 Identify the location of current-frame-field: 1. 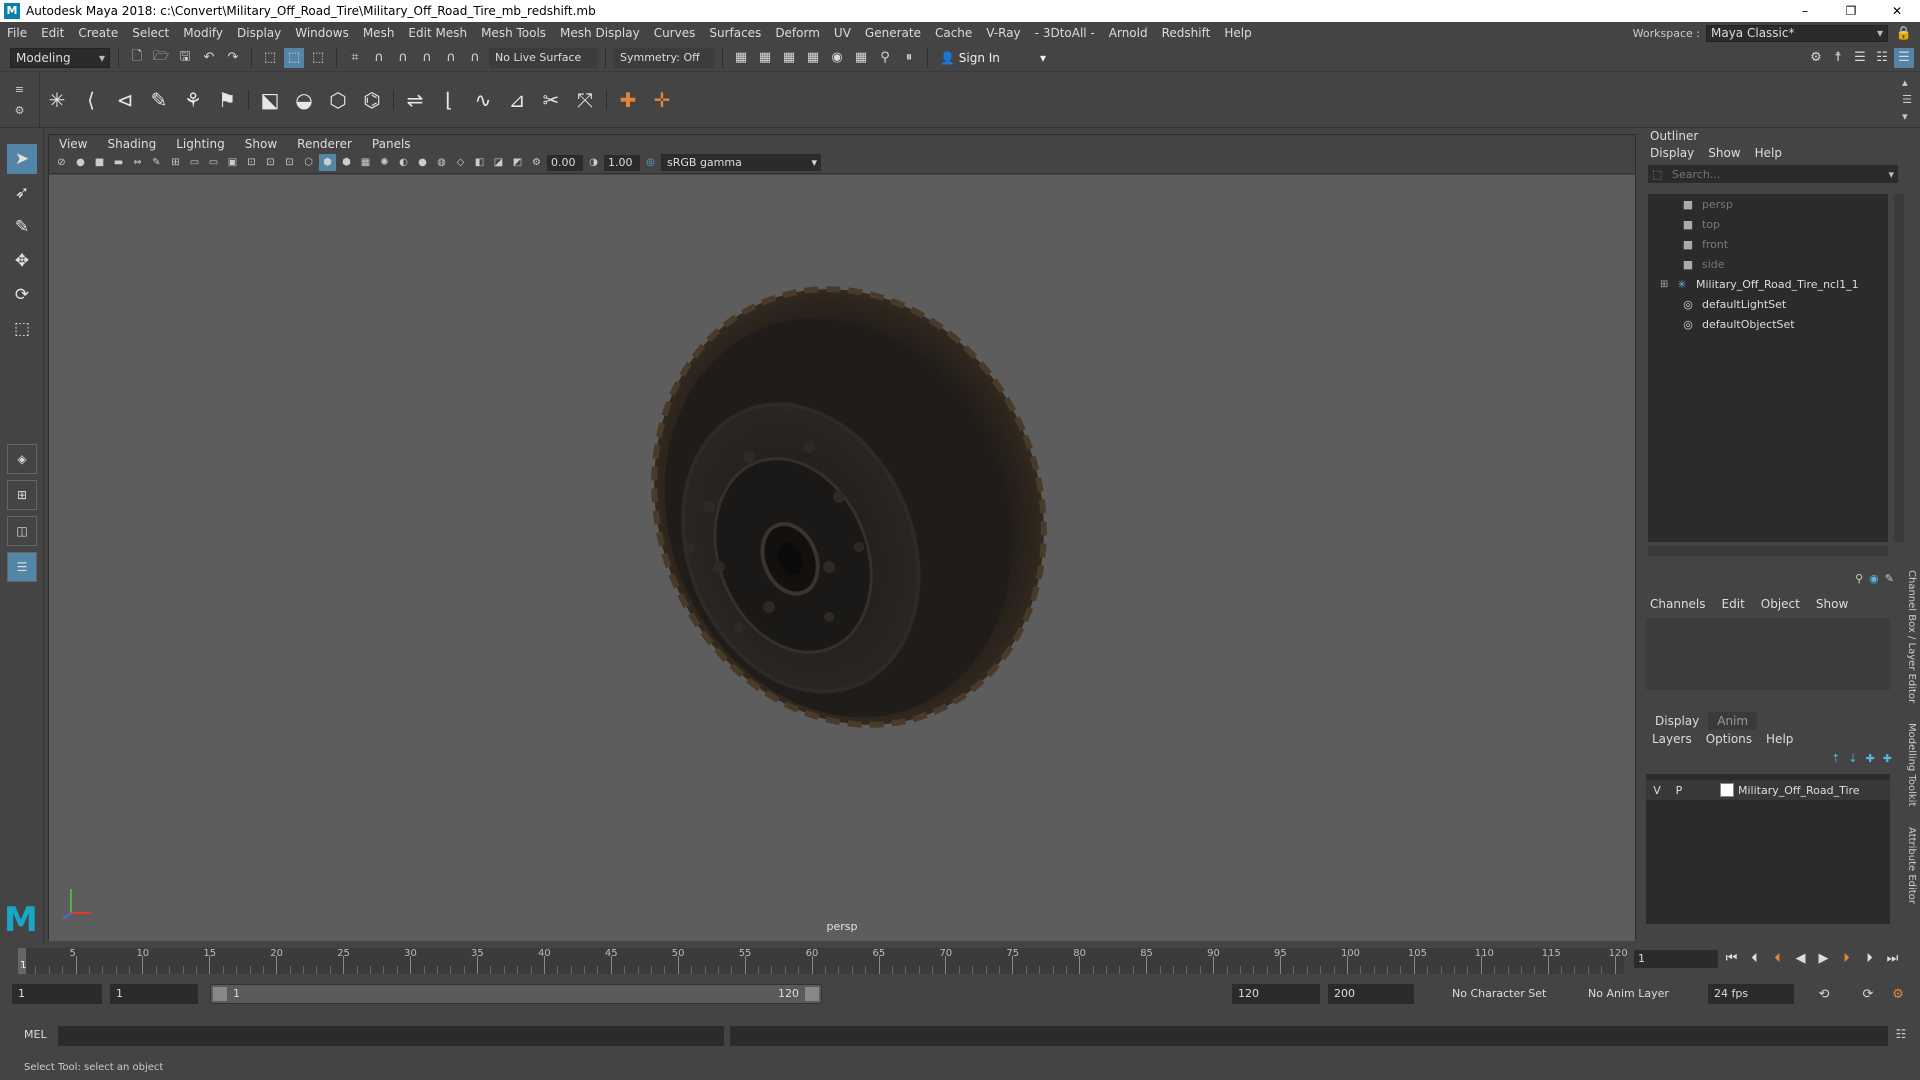
(1676, 959).